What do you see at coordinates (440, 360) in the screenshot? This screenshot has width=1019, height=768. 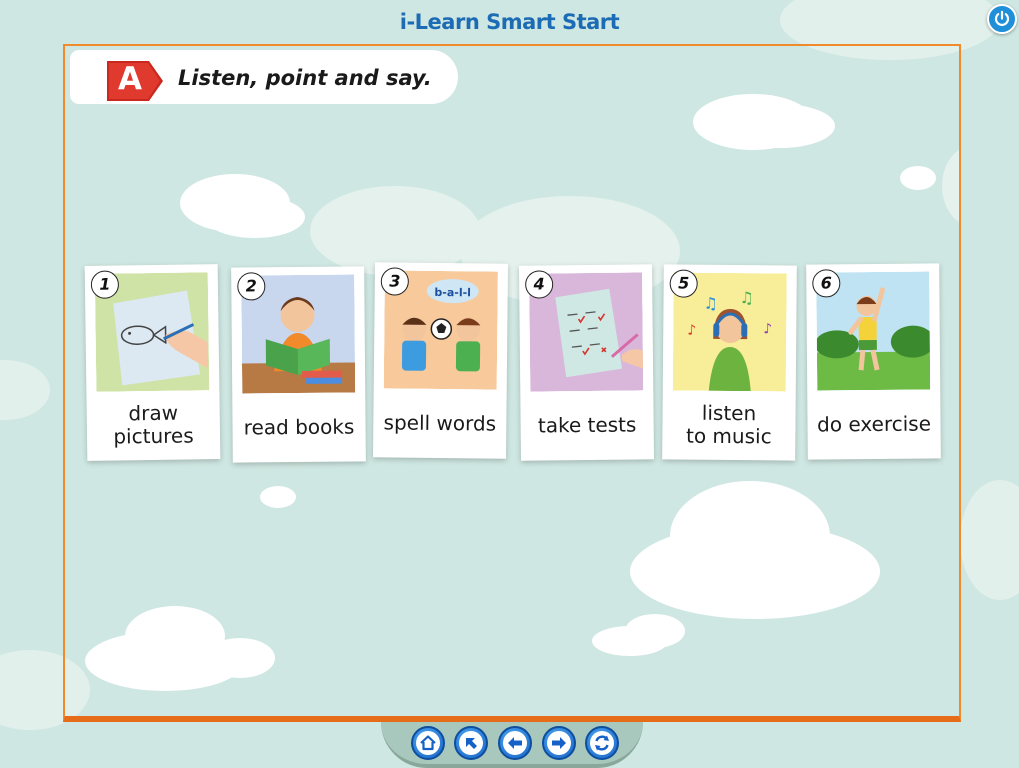 I see `vocab-card-spell-words: 3 b-a-l-l spell words` at bounding box center [440, 360].